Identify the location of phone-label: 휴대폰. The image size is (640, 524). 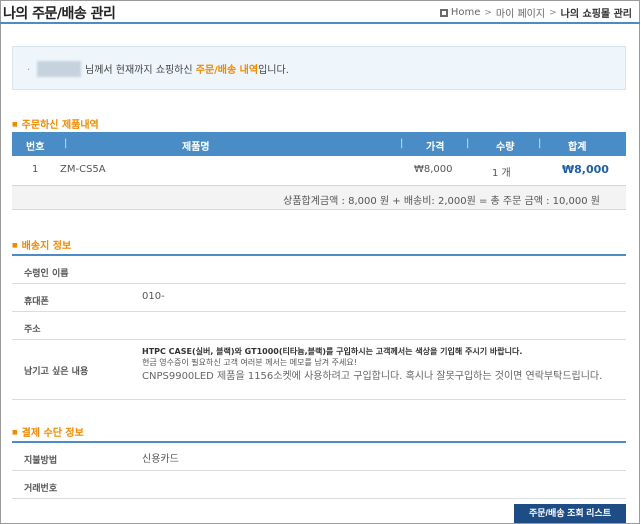
(36, 302).